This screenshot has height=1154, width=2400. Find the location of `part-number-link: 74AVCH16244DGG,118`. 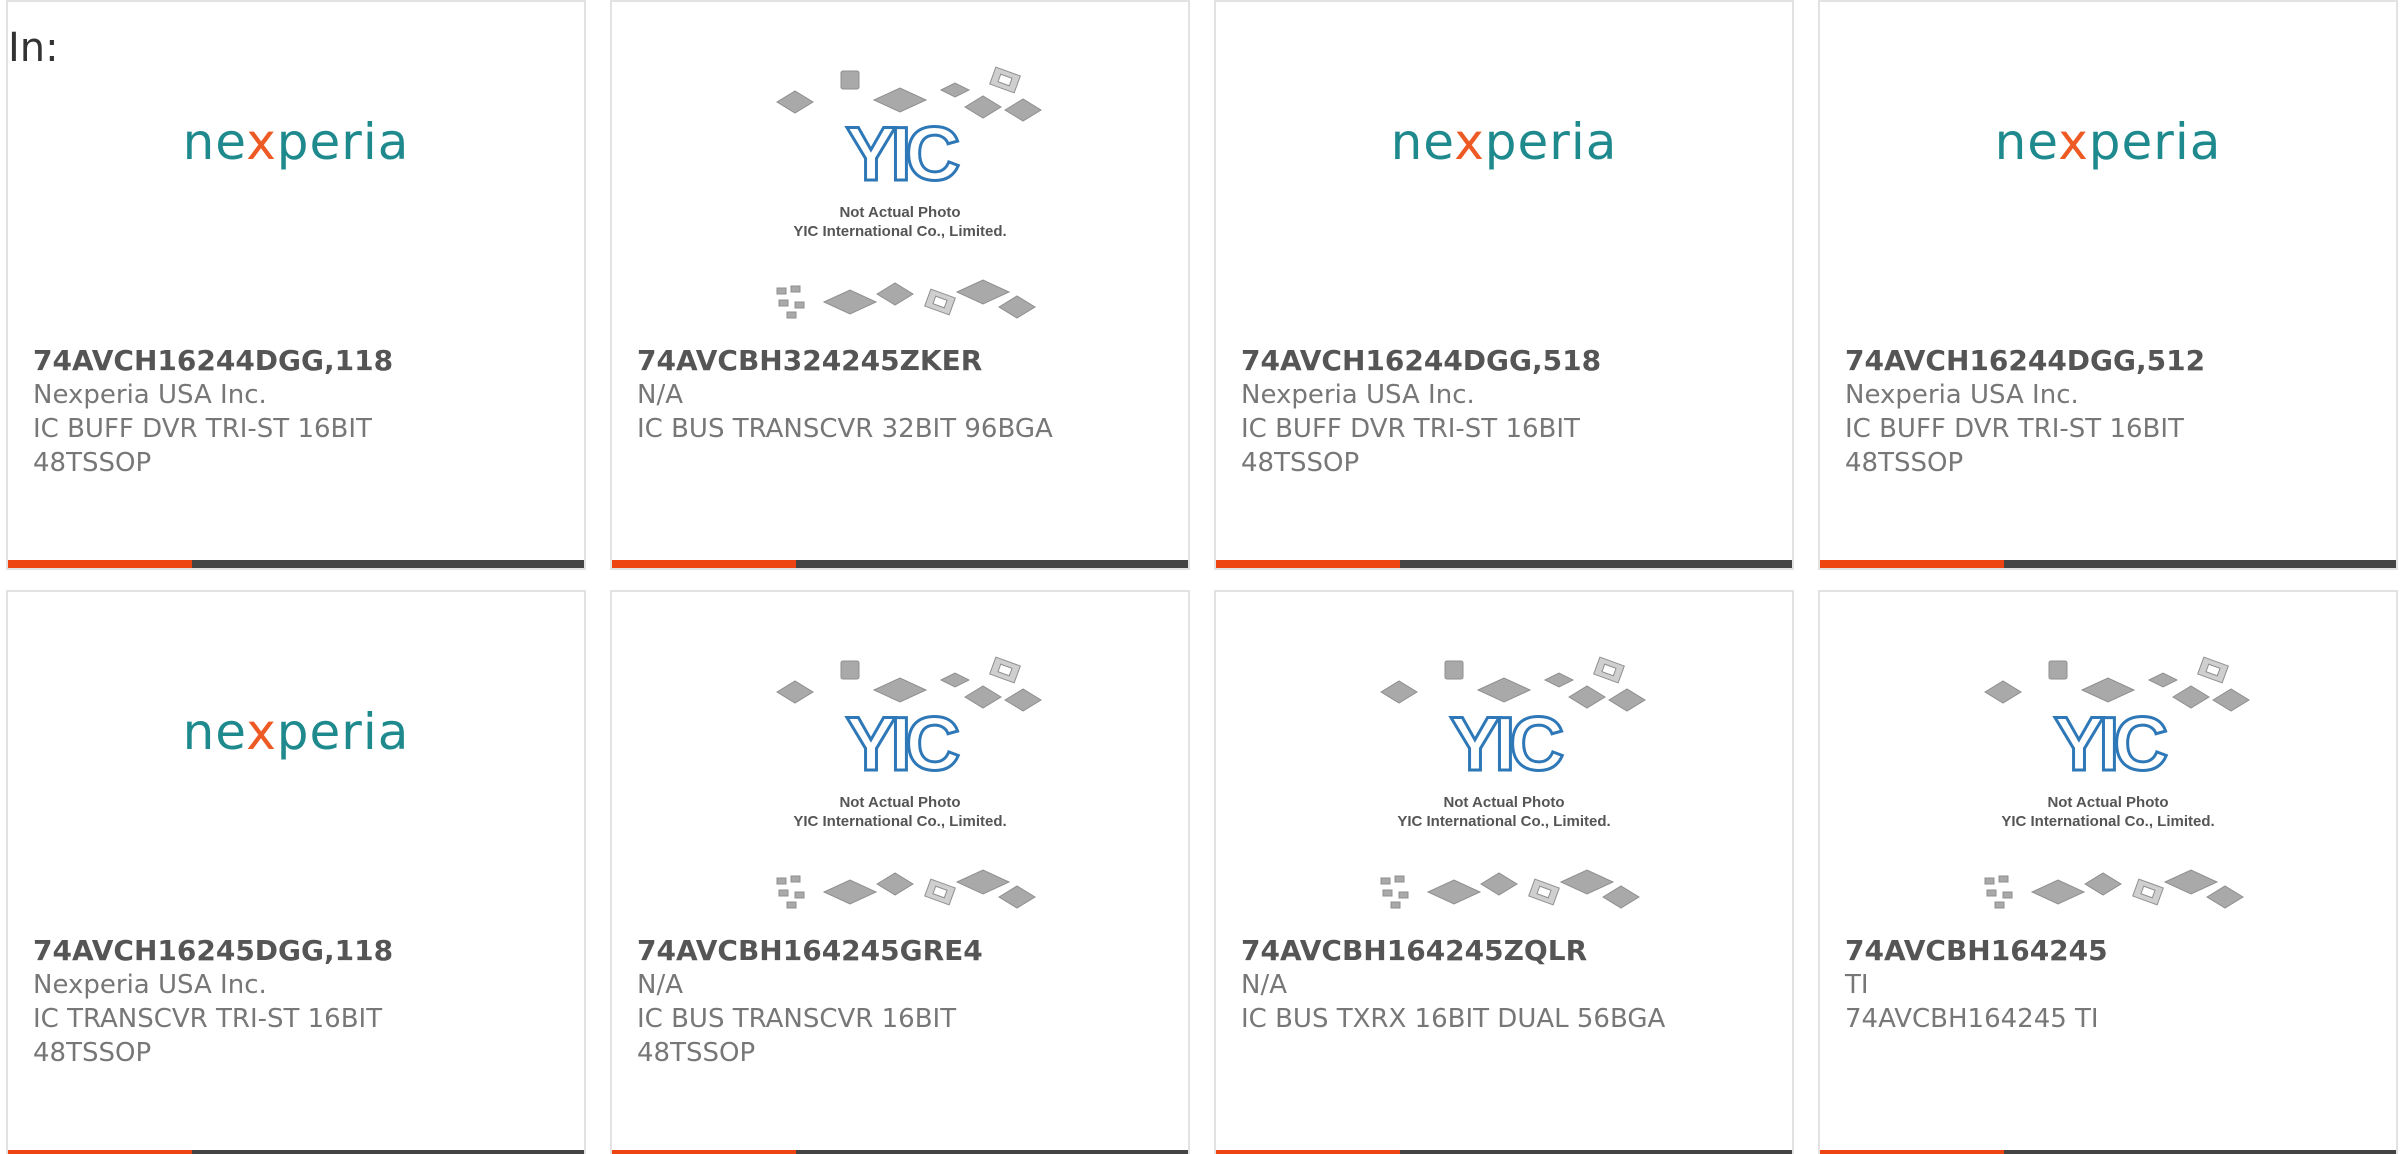

part-number-link: 74AVCH16244DGG,118 is located at coordinates (296, 361).